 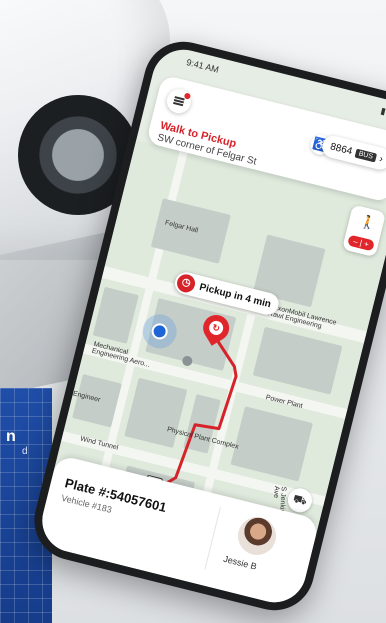 What do you see at coordinates (25, 451) in the screenshot?
I see `poster-subtext: d` at bounding box center [25, 451].